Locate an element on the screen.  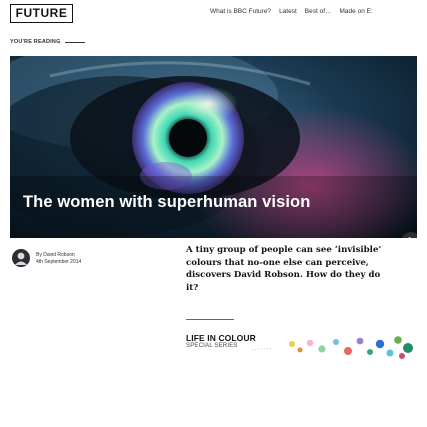
publish-date: 4th September 2014 is located at coordinates (59, 262).